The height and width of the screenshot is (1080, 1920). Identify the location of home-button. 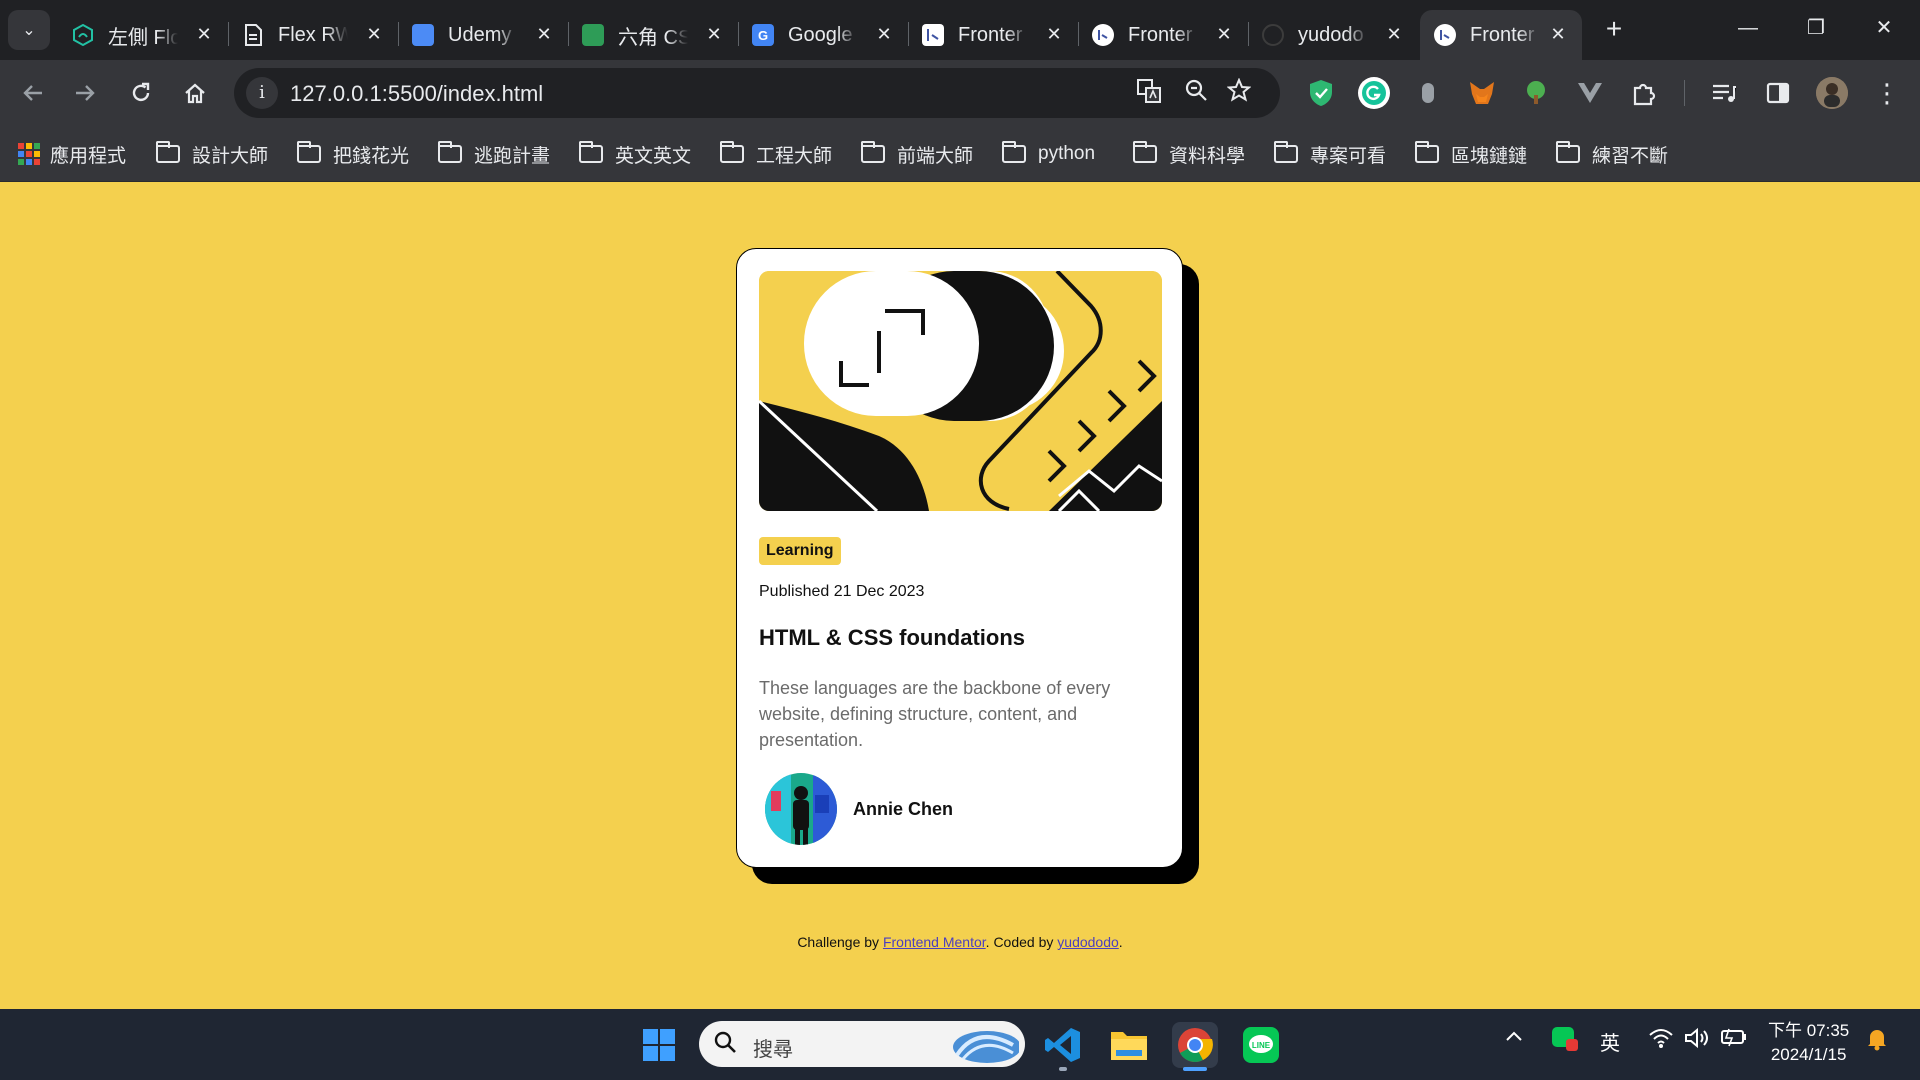
(195, 93).